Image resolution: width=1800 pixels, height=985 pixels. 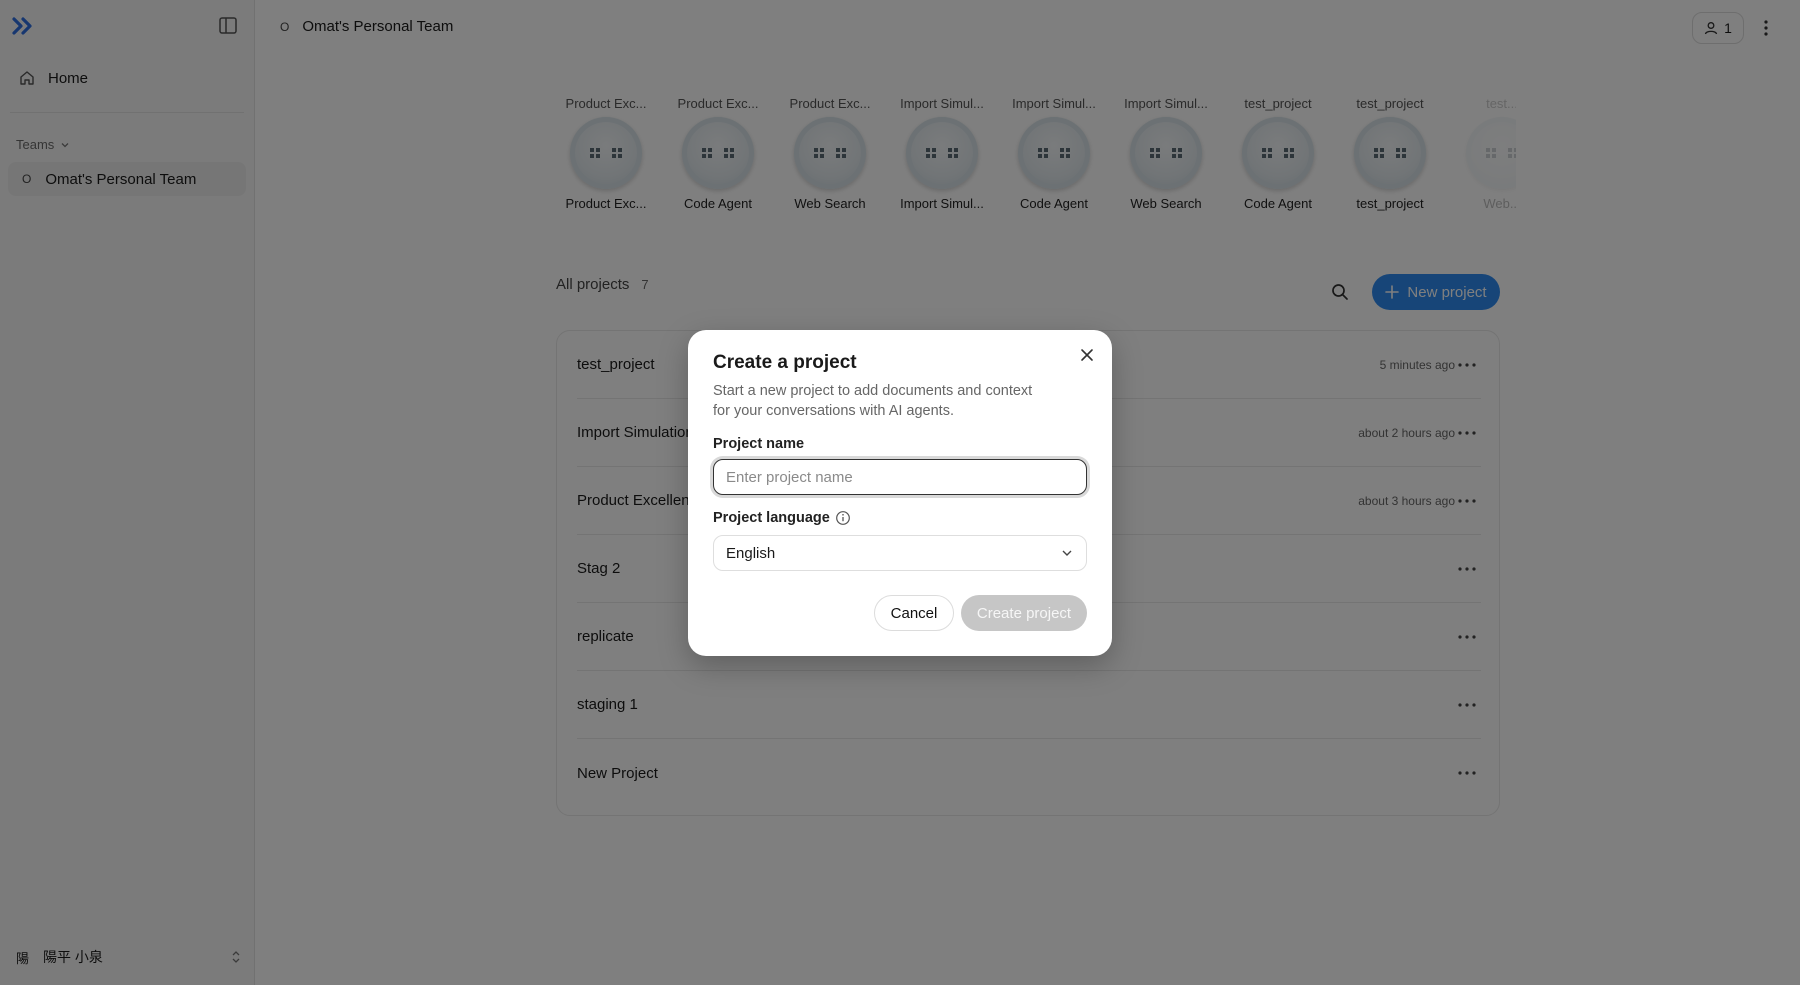 I want to click on project-name-label: Project name, so click(x=759, y=444).